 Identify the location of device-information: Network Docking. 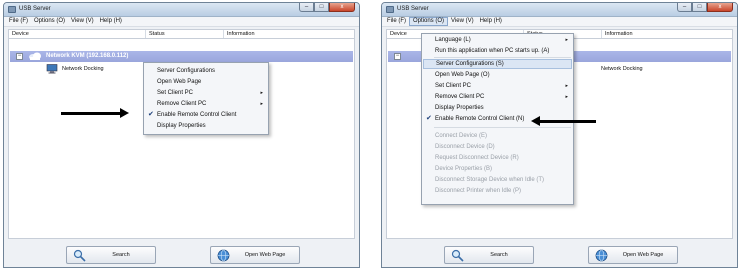
(622, 69).